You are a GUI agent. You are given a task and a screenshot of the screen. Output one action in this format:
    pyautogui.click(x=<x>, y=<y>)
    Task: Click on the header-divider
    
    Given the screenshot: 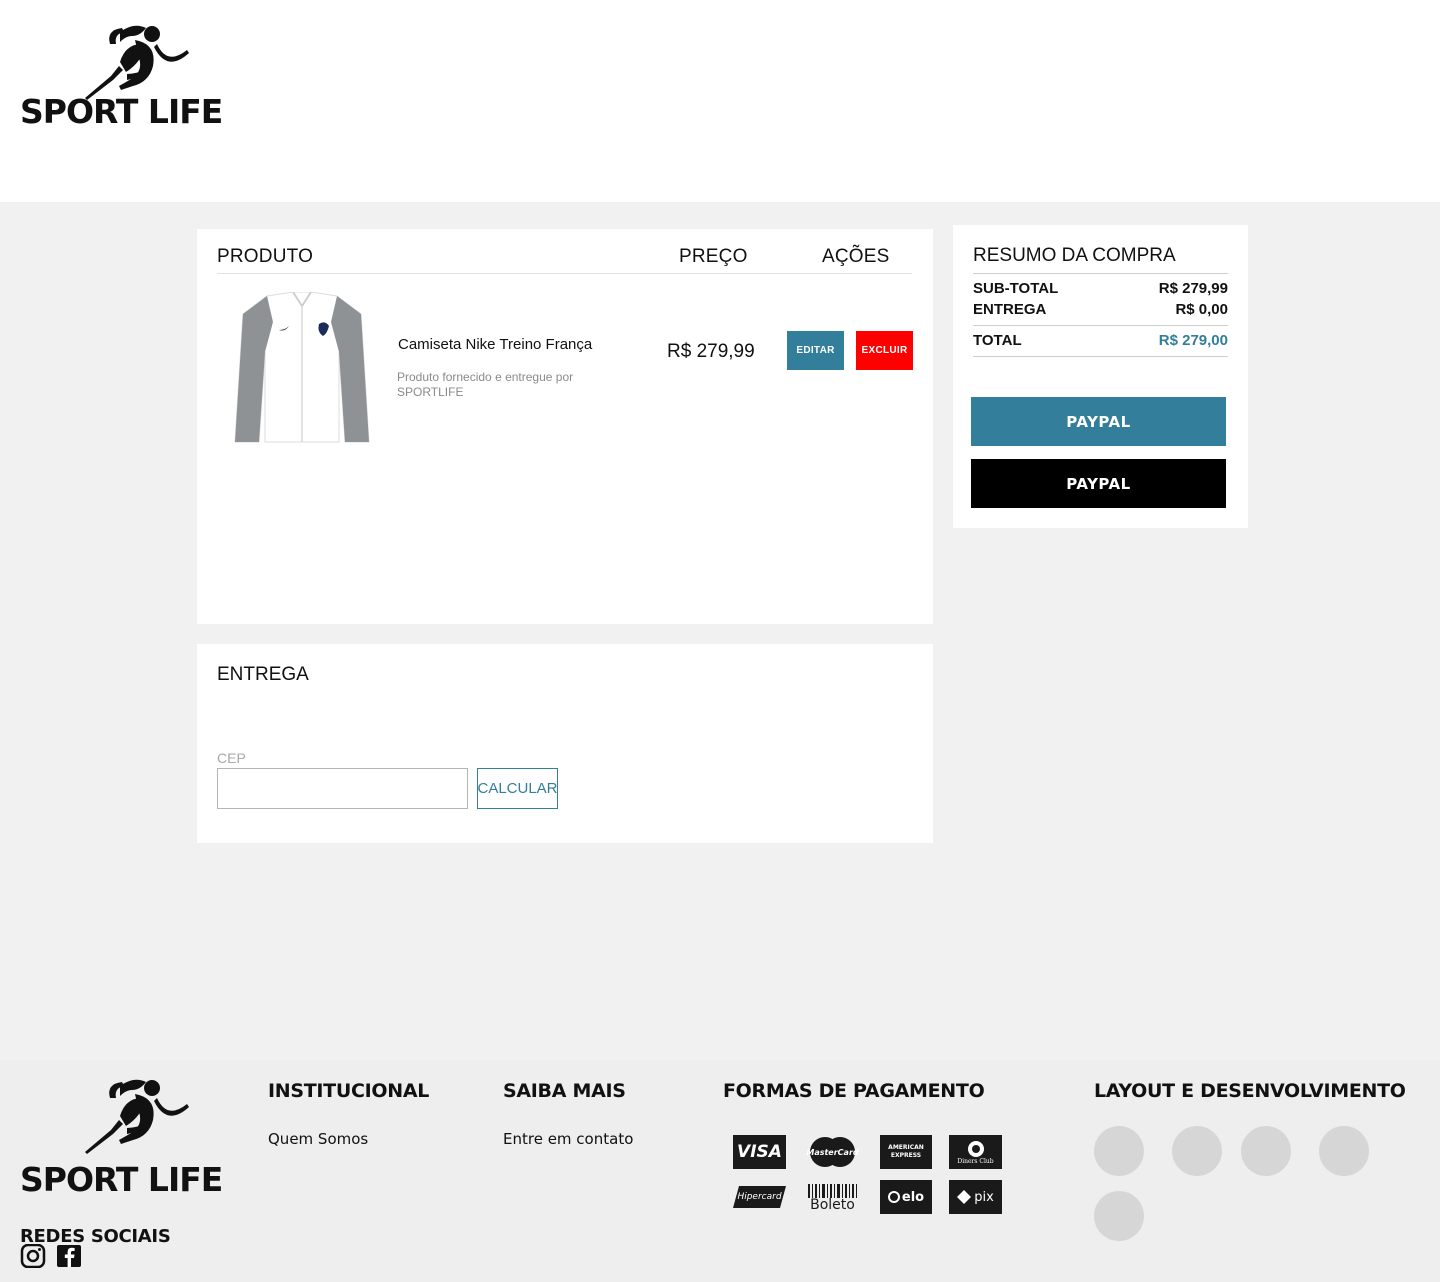 What is the action you would take?
    pyautogui.click(x=564, y=273)
    